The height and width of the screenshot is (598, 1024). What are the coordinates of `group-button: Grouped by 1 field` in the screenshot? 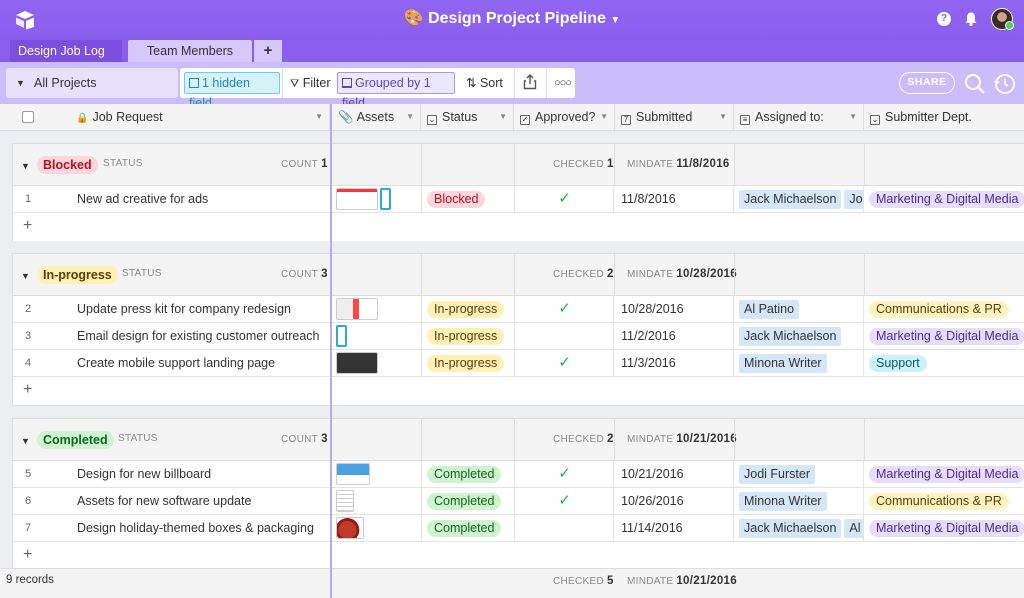 It's located at (396, 91).